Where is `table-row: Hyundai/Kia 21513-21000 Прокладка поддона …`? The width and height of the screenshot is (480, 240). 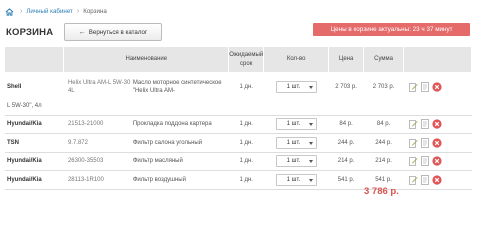
table-row: Hyundai/Kia 21513-21000 Прокладка поддона … is located at coordinates (238, 124).